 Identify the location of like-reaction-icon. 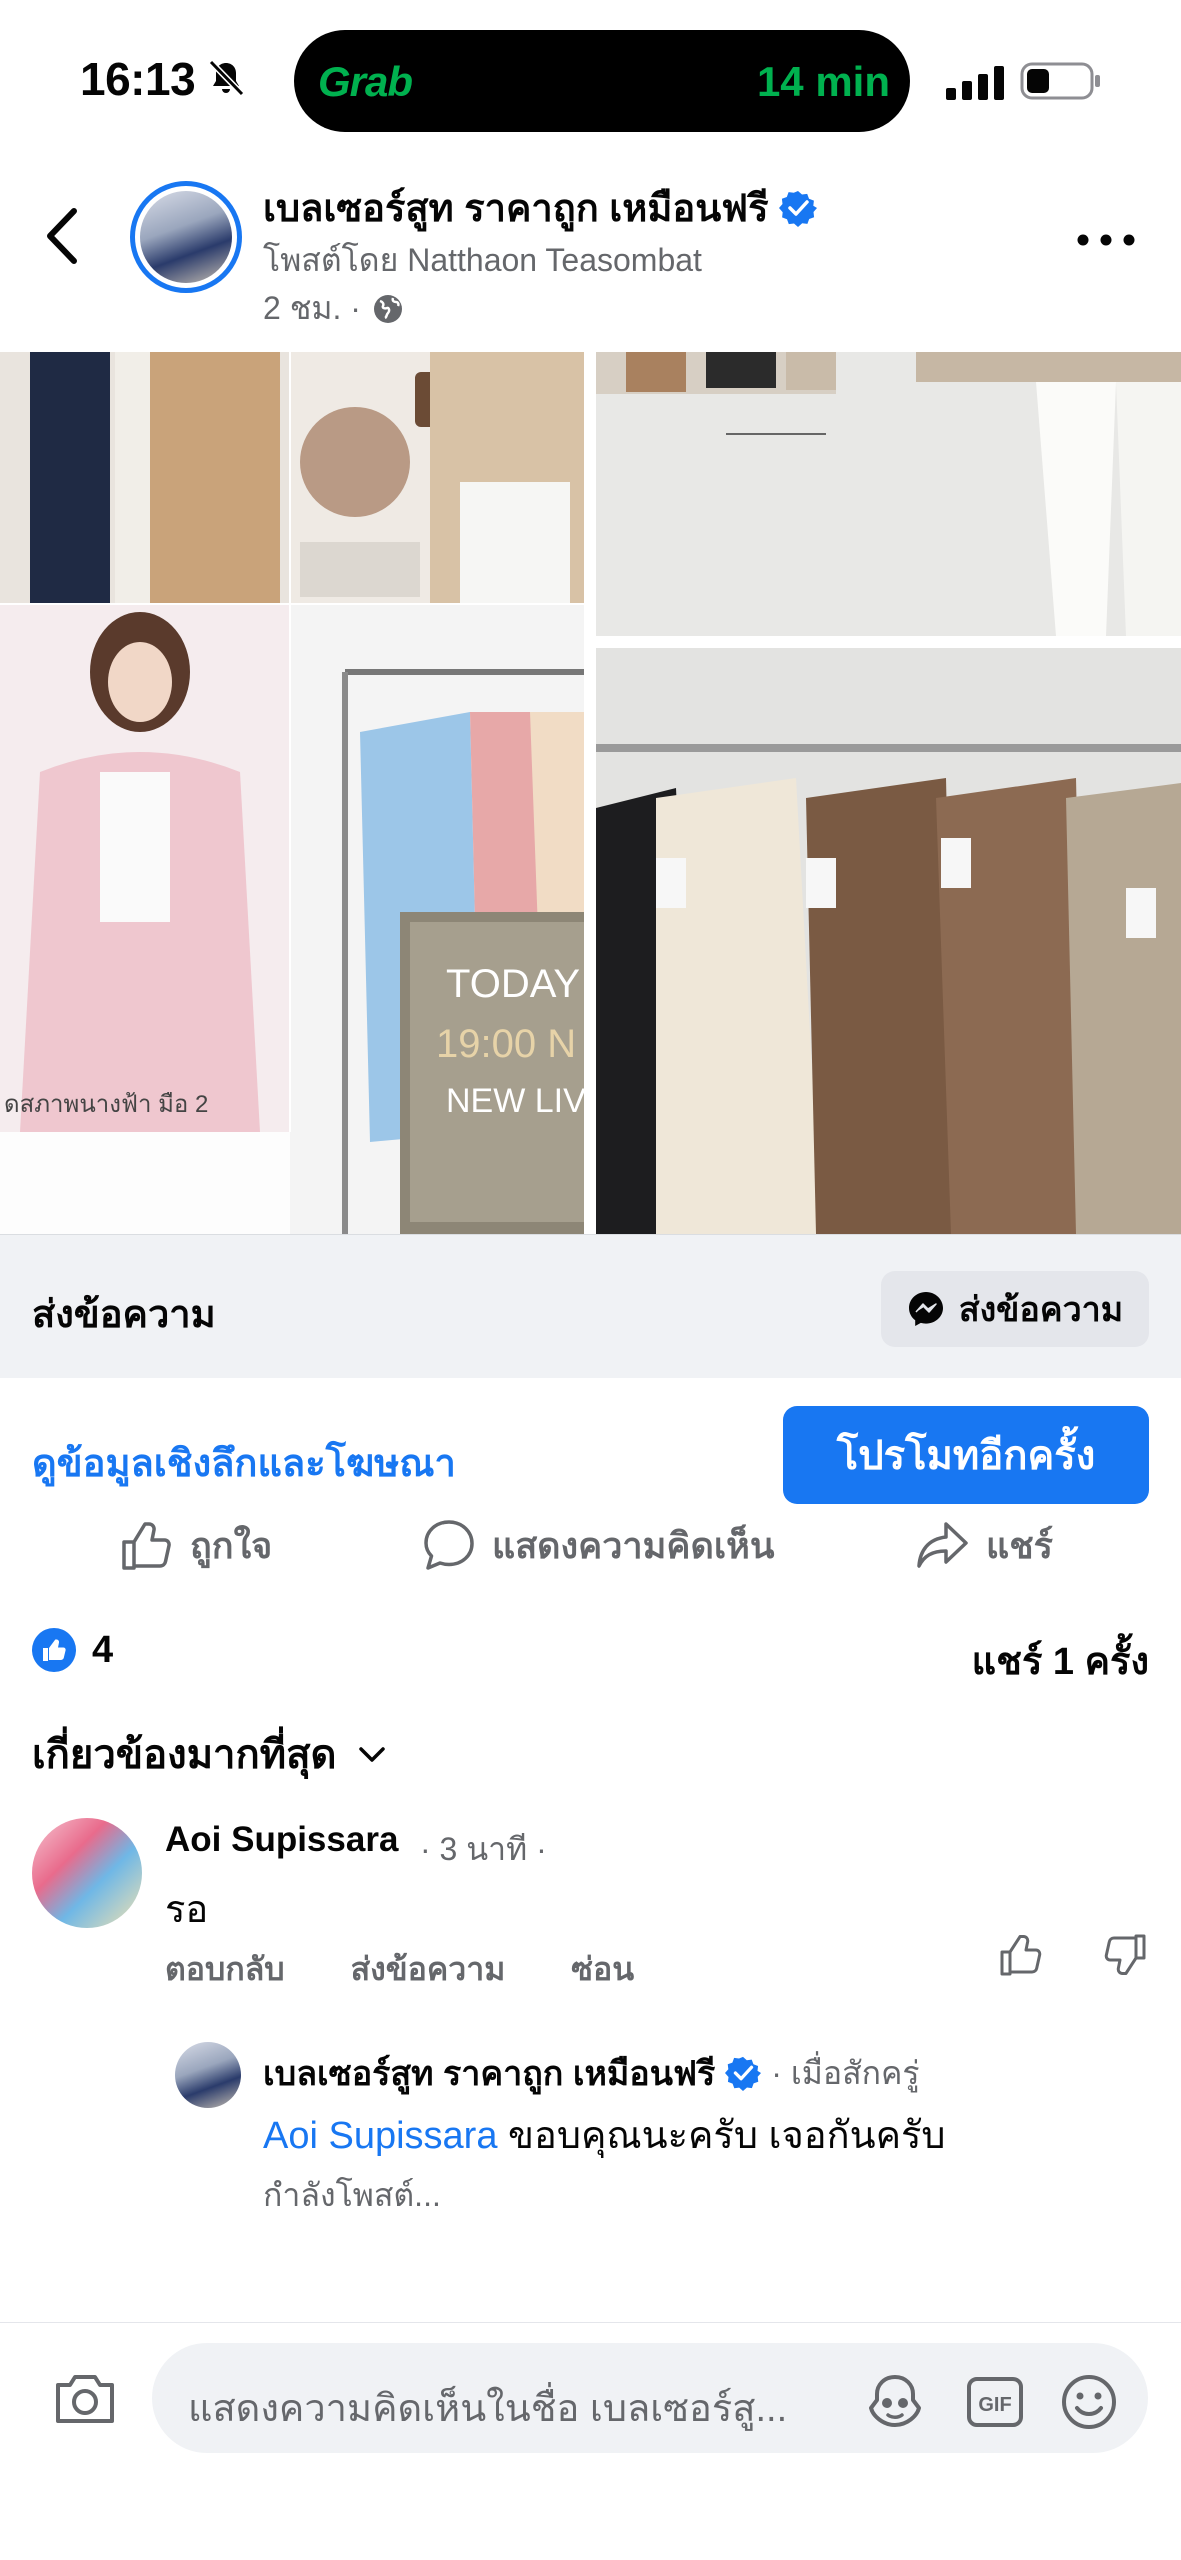
(54, 1650).